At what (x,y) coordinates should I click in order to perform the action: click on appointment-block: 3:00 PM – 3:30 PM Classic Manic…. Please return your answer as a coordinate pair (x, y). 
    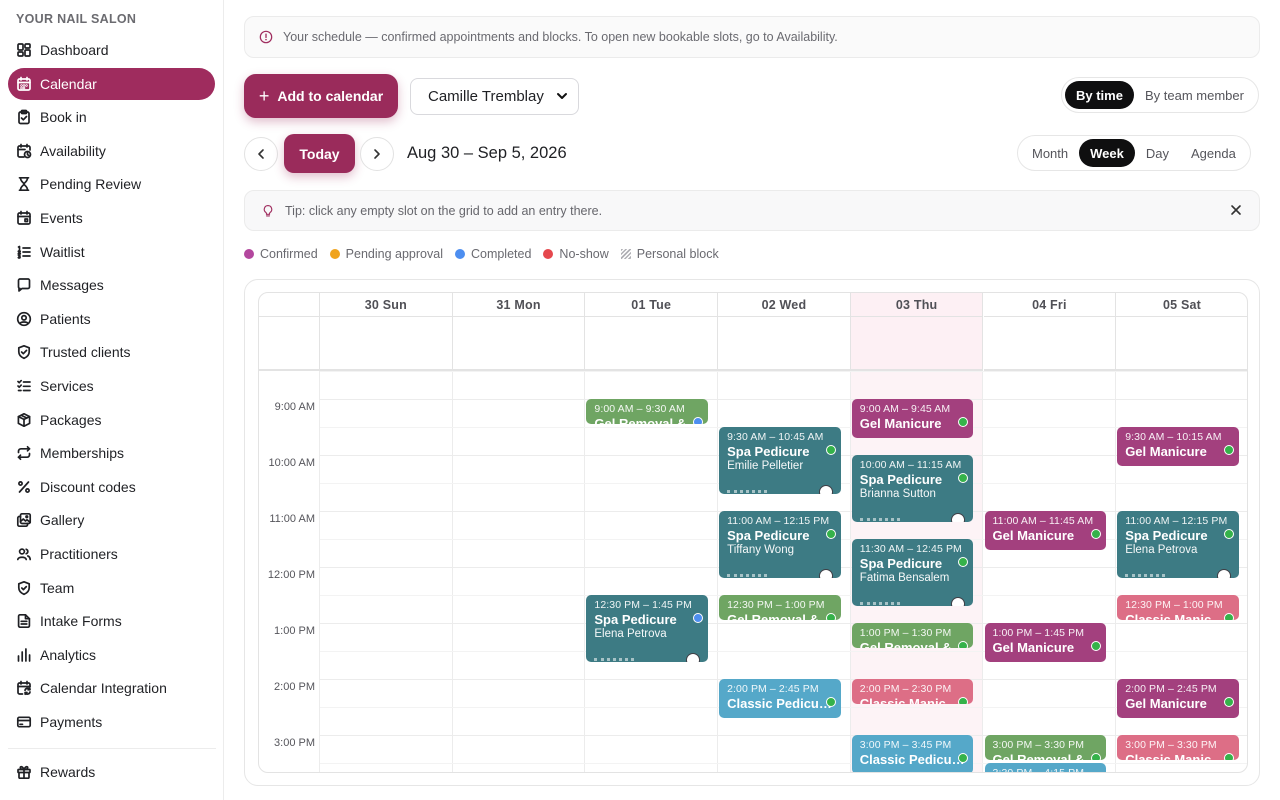
    Looking at the image, I should click on (1178, 747).